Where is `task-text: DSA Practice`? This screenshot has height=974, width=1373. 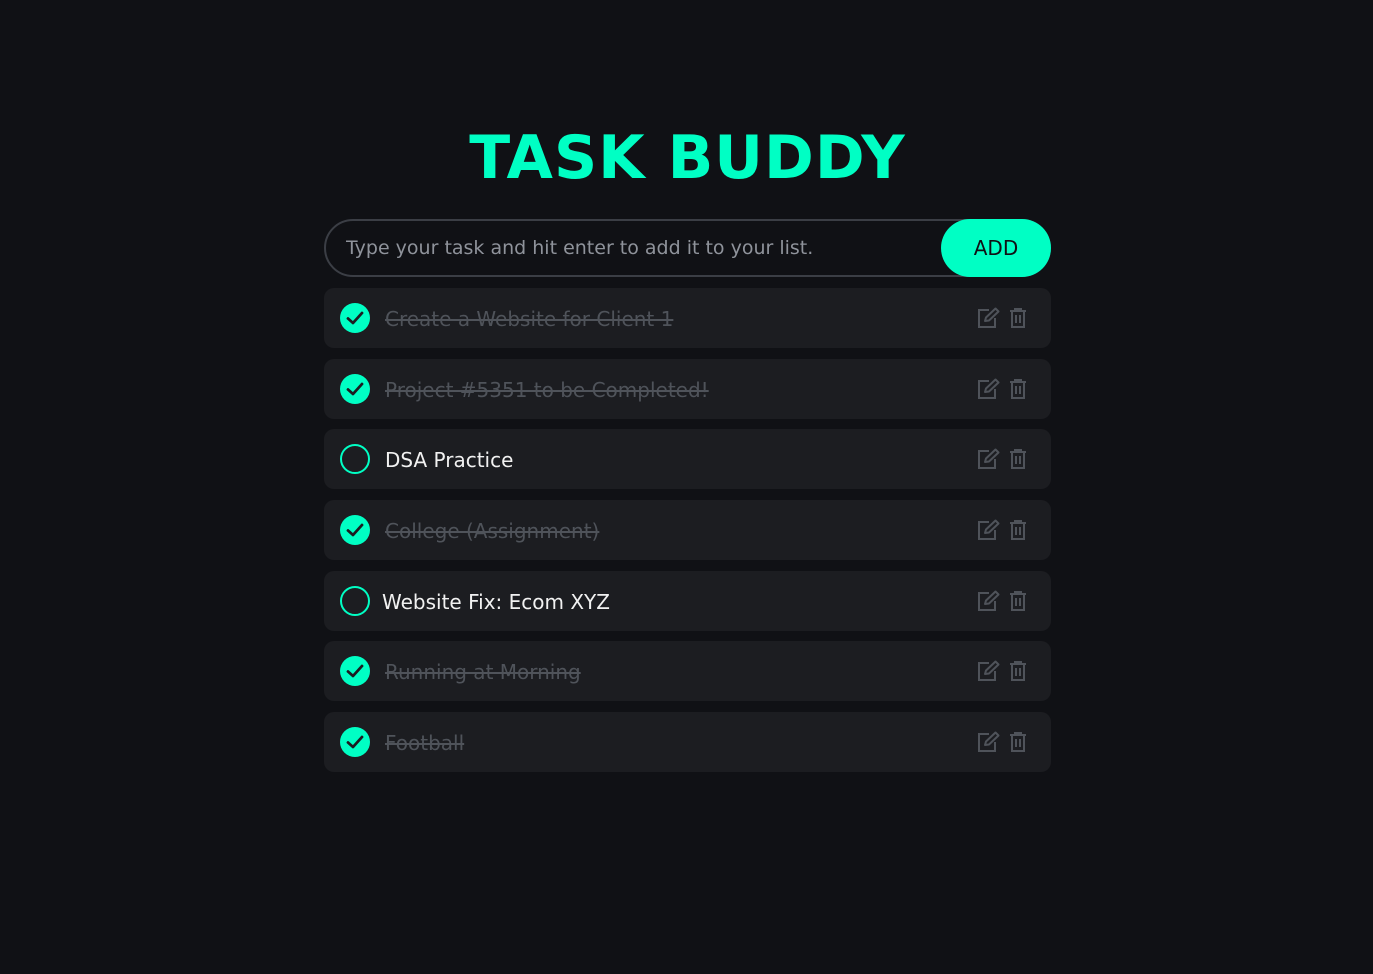
task-text: DSA Practice is located at coordinates (449, 460).